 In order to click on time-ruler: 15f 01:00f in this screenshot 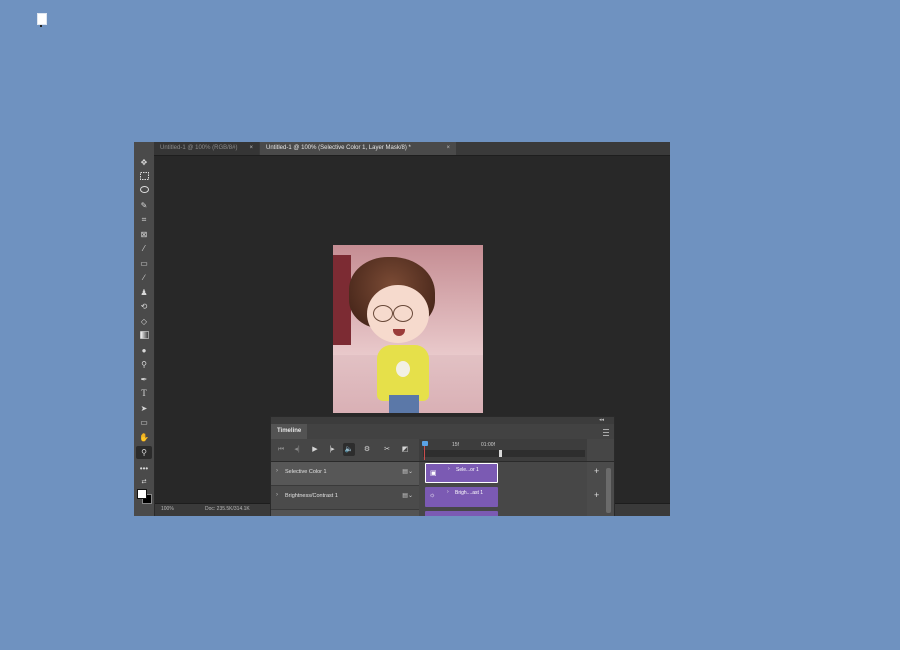, I will do `click(503, 450)`.